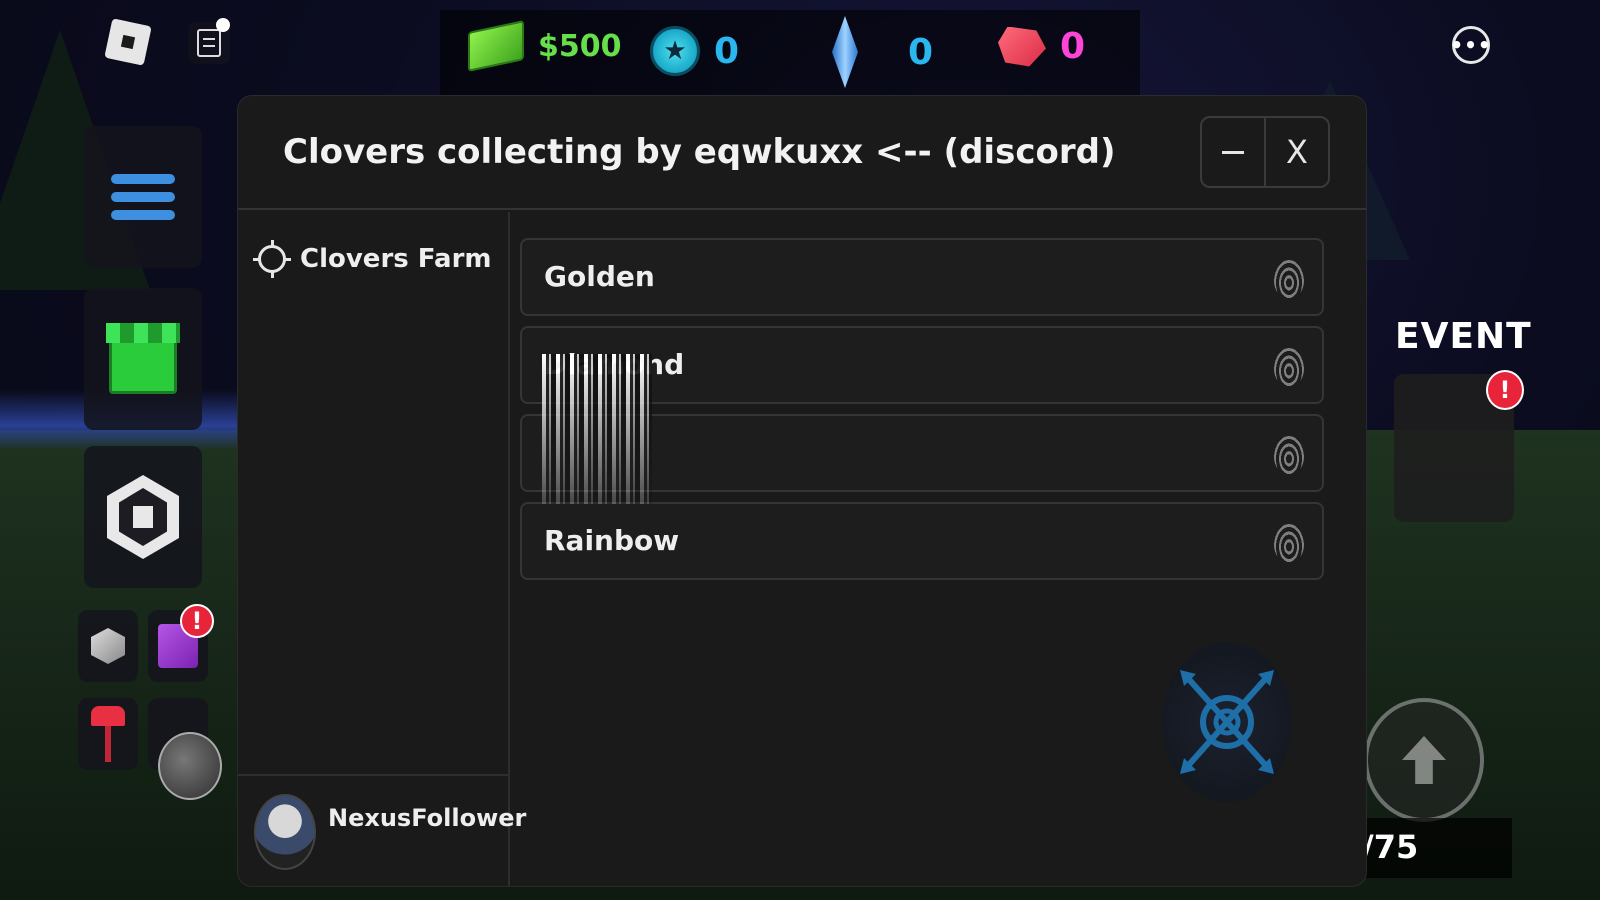 This screenshot has width=1600, height=900. I want to click on star-coin-icon: ★, so click(675, 51).